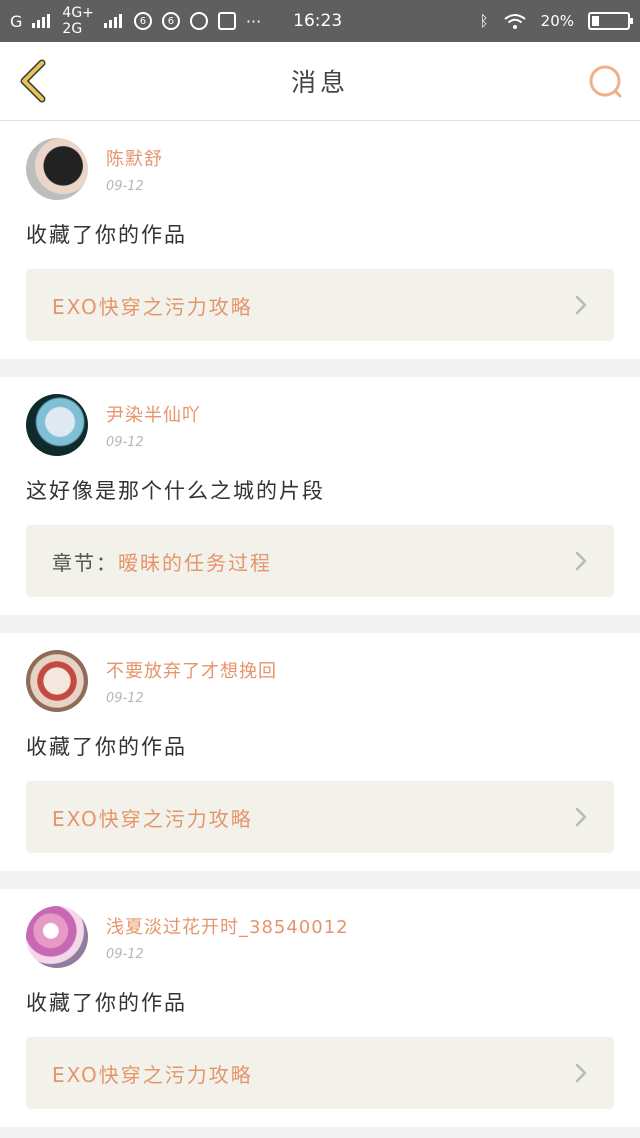 The height and width of the screenshot is (1138, 640). What do you see at coordinates (227, 926) in the screenshot?
I see `username: 浅夏淡过花开时_38540012` at bounding box center [227, 926].